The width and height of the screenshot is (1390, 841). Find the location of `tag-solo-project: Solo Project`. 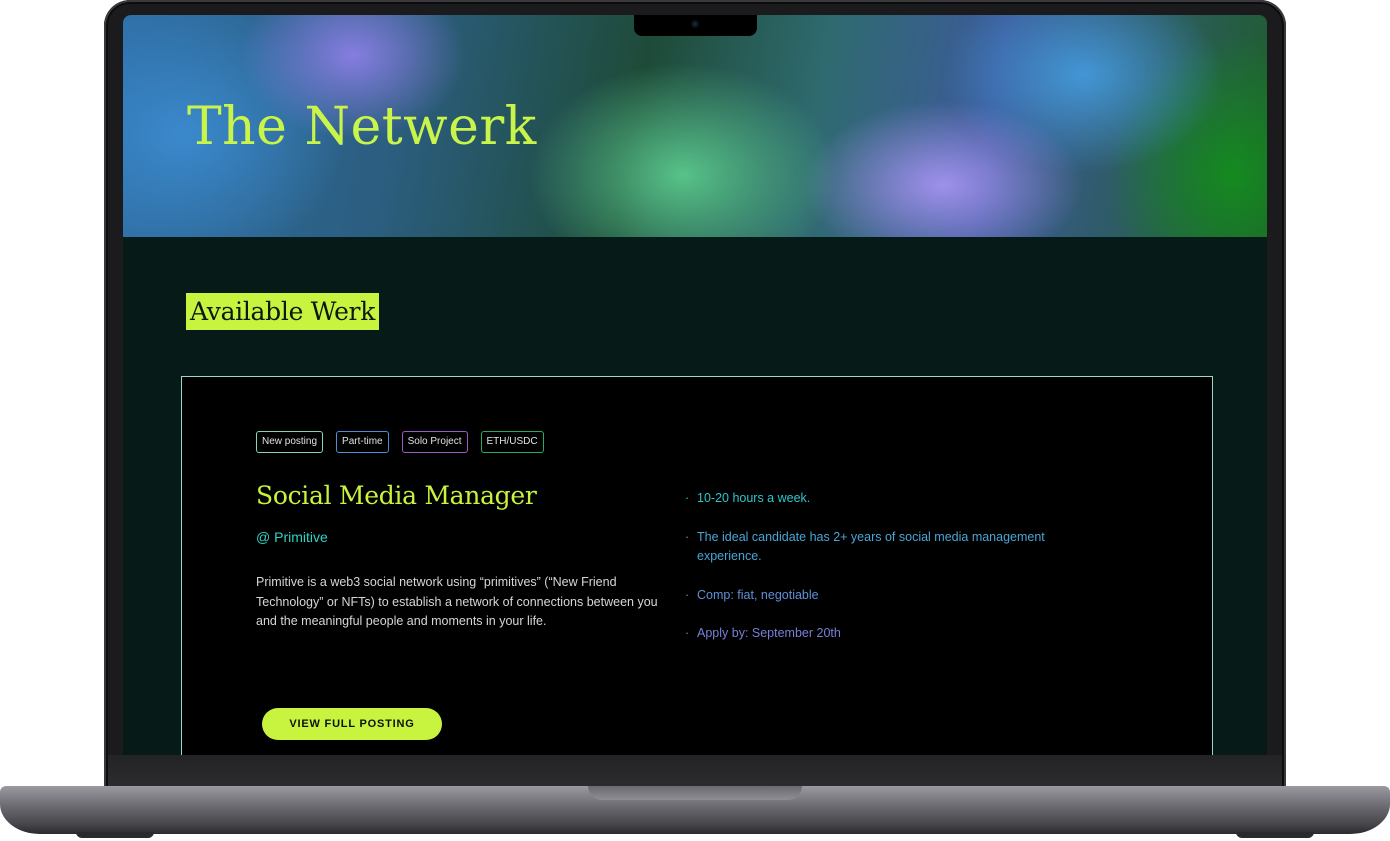

tag-solo-project: Solo Project is located at coordinates (434, 442).